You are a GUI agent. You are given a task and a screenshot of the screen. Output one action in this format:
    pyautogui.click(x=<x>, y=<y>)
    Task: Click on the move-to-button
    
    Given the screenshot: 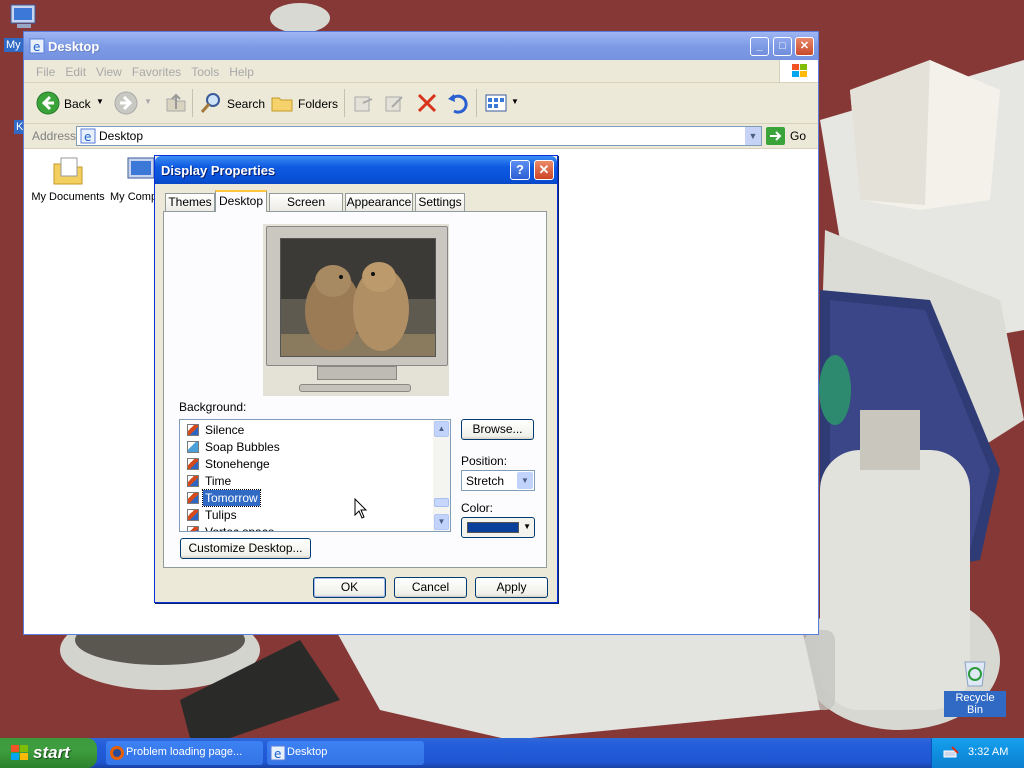 What is the action you would take?
    pyautogui.click(x=363, y=103)
    